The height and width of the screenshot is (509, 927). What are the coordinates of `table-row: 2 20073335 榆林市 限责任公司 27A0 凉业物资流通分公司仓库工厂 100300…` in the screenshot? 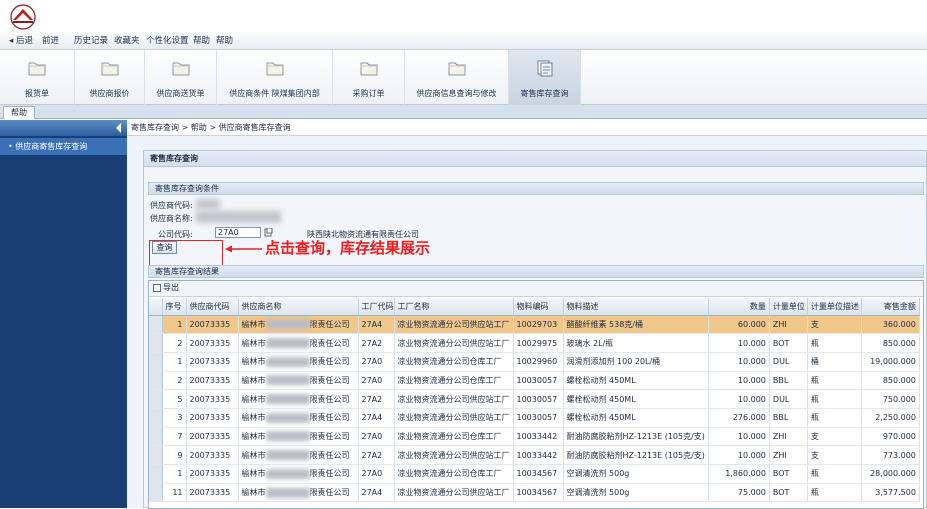 It's located at (534, 381).